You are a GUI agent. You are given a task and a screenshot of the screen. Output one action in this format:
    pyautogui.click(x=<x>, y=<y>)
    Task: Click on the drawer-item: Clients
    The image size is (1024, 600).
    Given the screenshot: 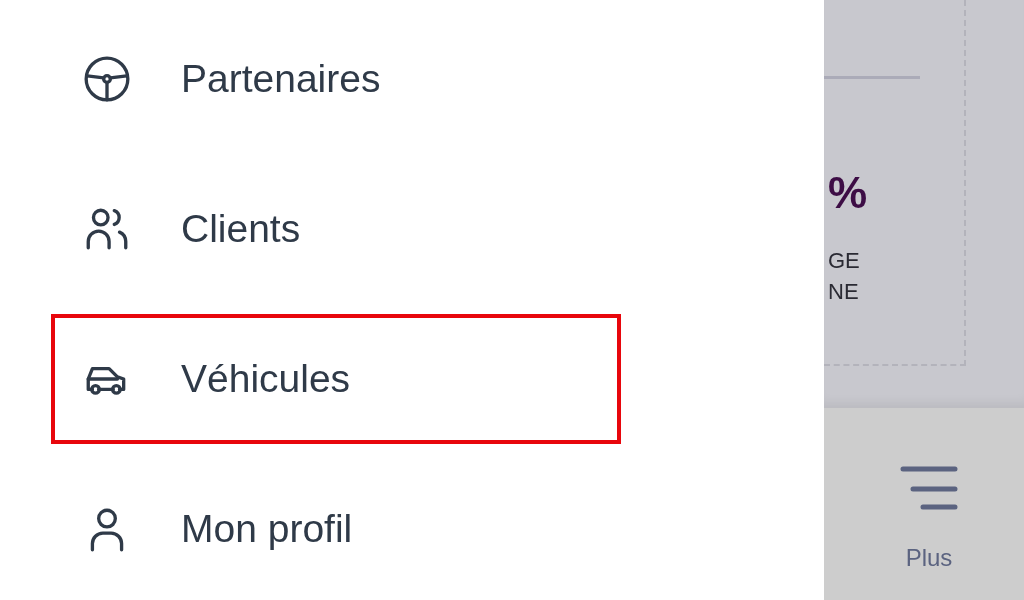 What is the action you would take?
    pyautogui.click(x=336, y=229)
    